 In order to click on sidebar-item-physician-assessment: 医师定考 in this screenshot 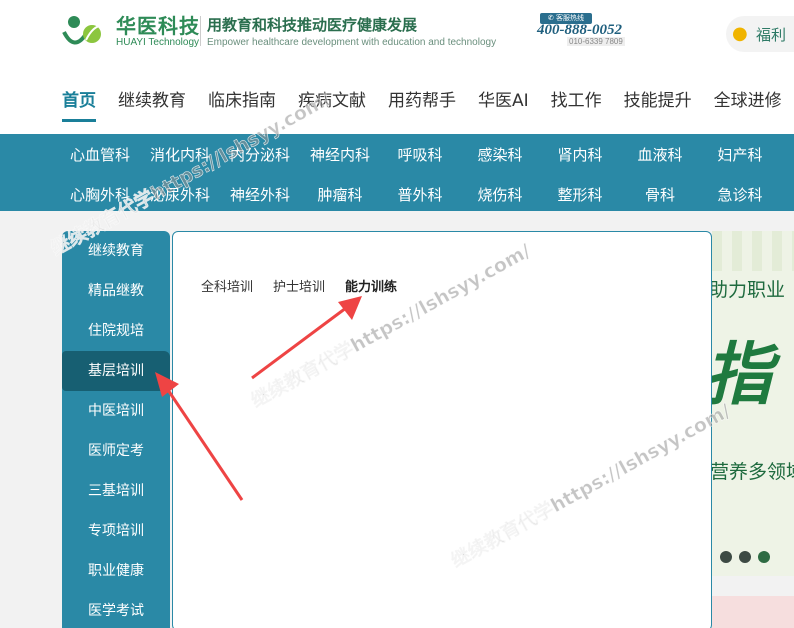, I will do `click(116, 451)`.